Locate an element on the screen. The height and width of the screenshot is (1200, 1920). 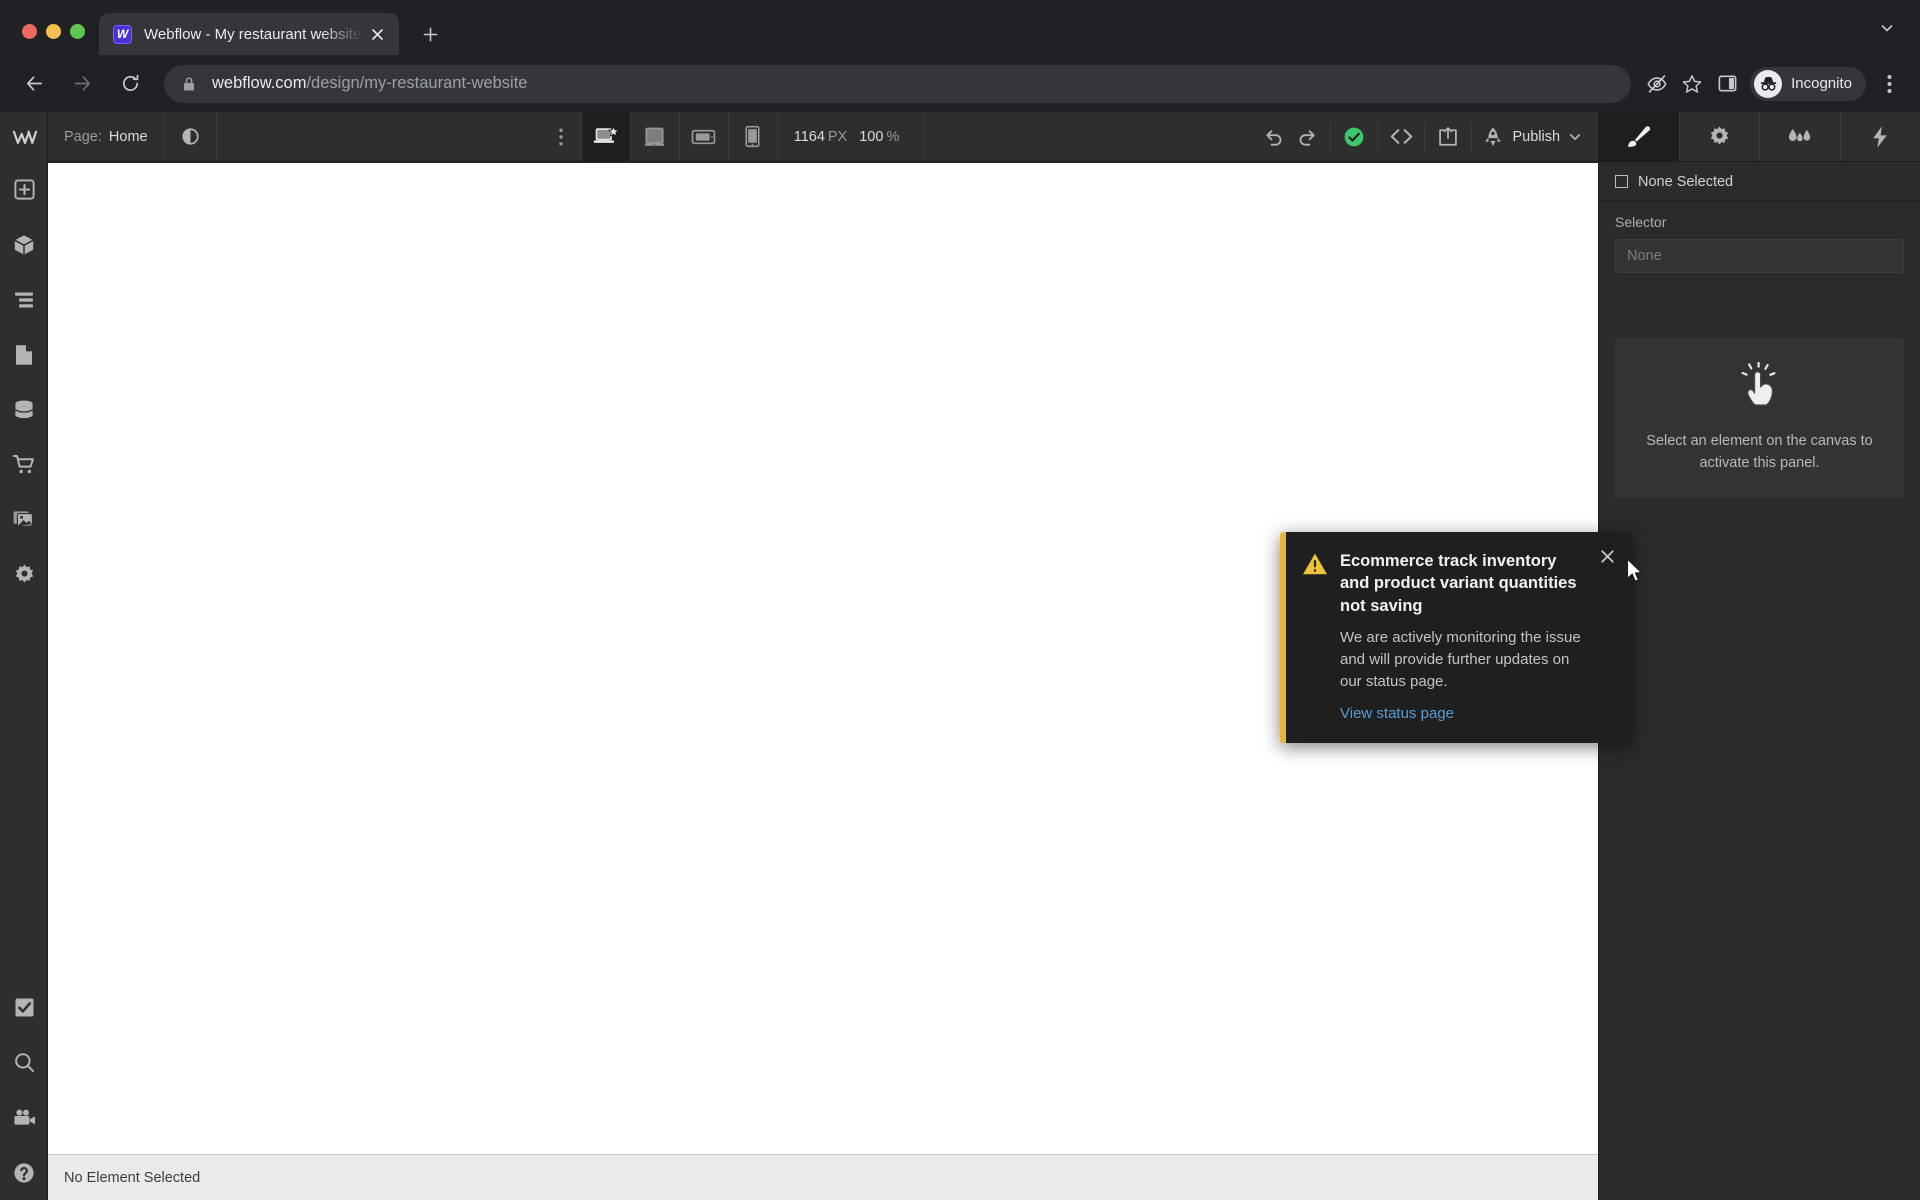
breakpoint-tablet is located at coordinates (655, 136).